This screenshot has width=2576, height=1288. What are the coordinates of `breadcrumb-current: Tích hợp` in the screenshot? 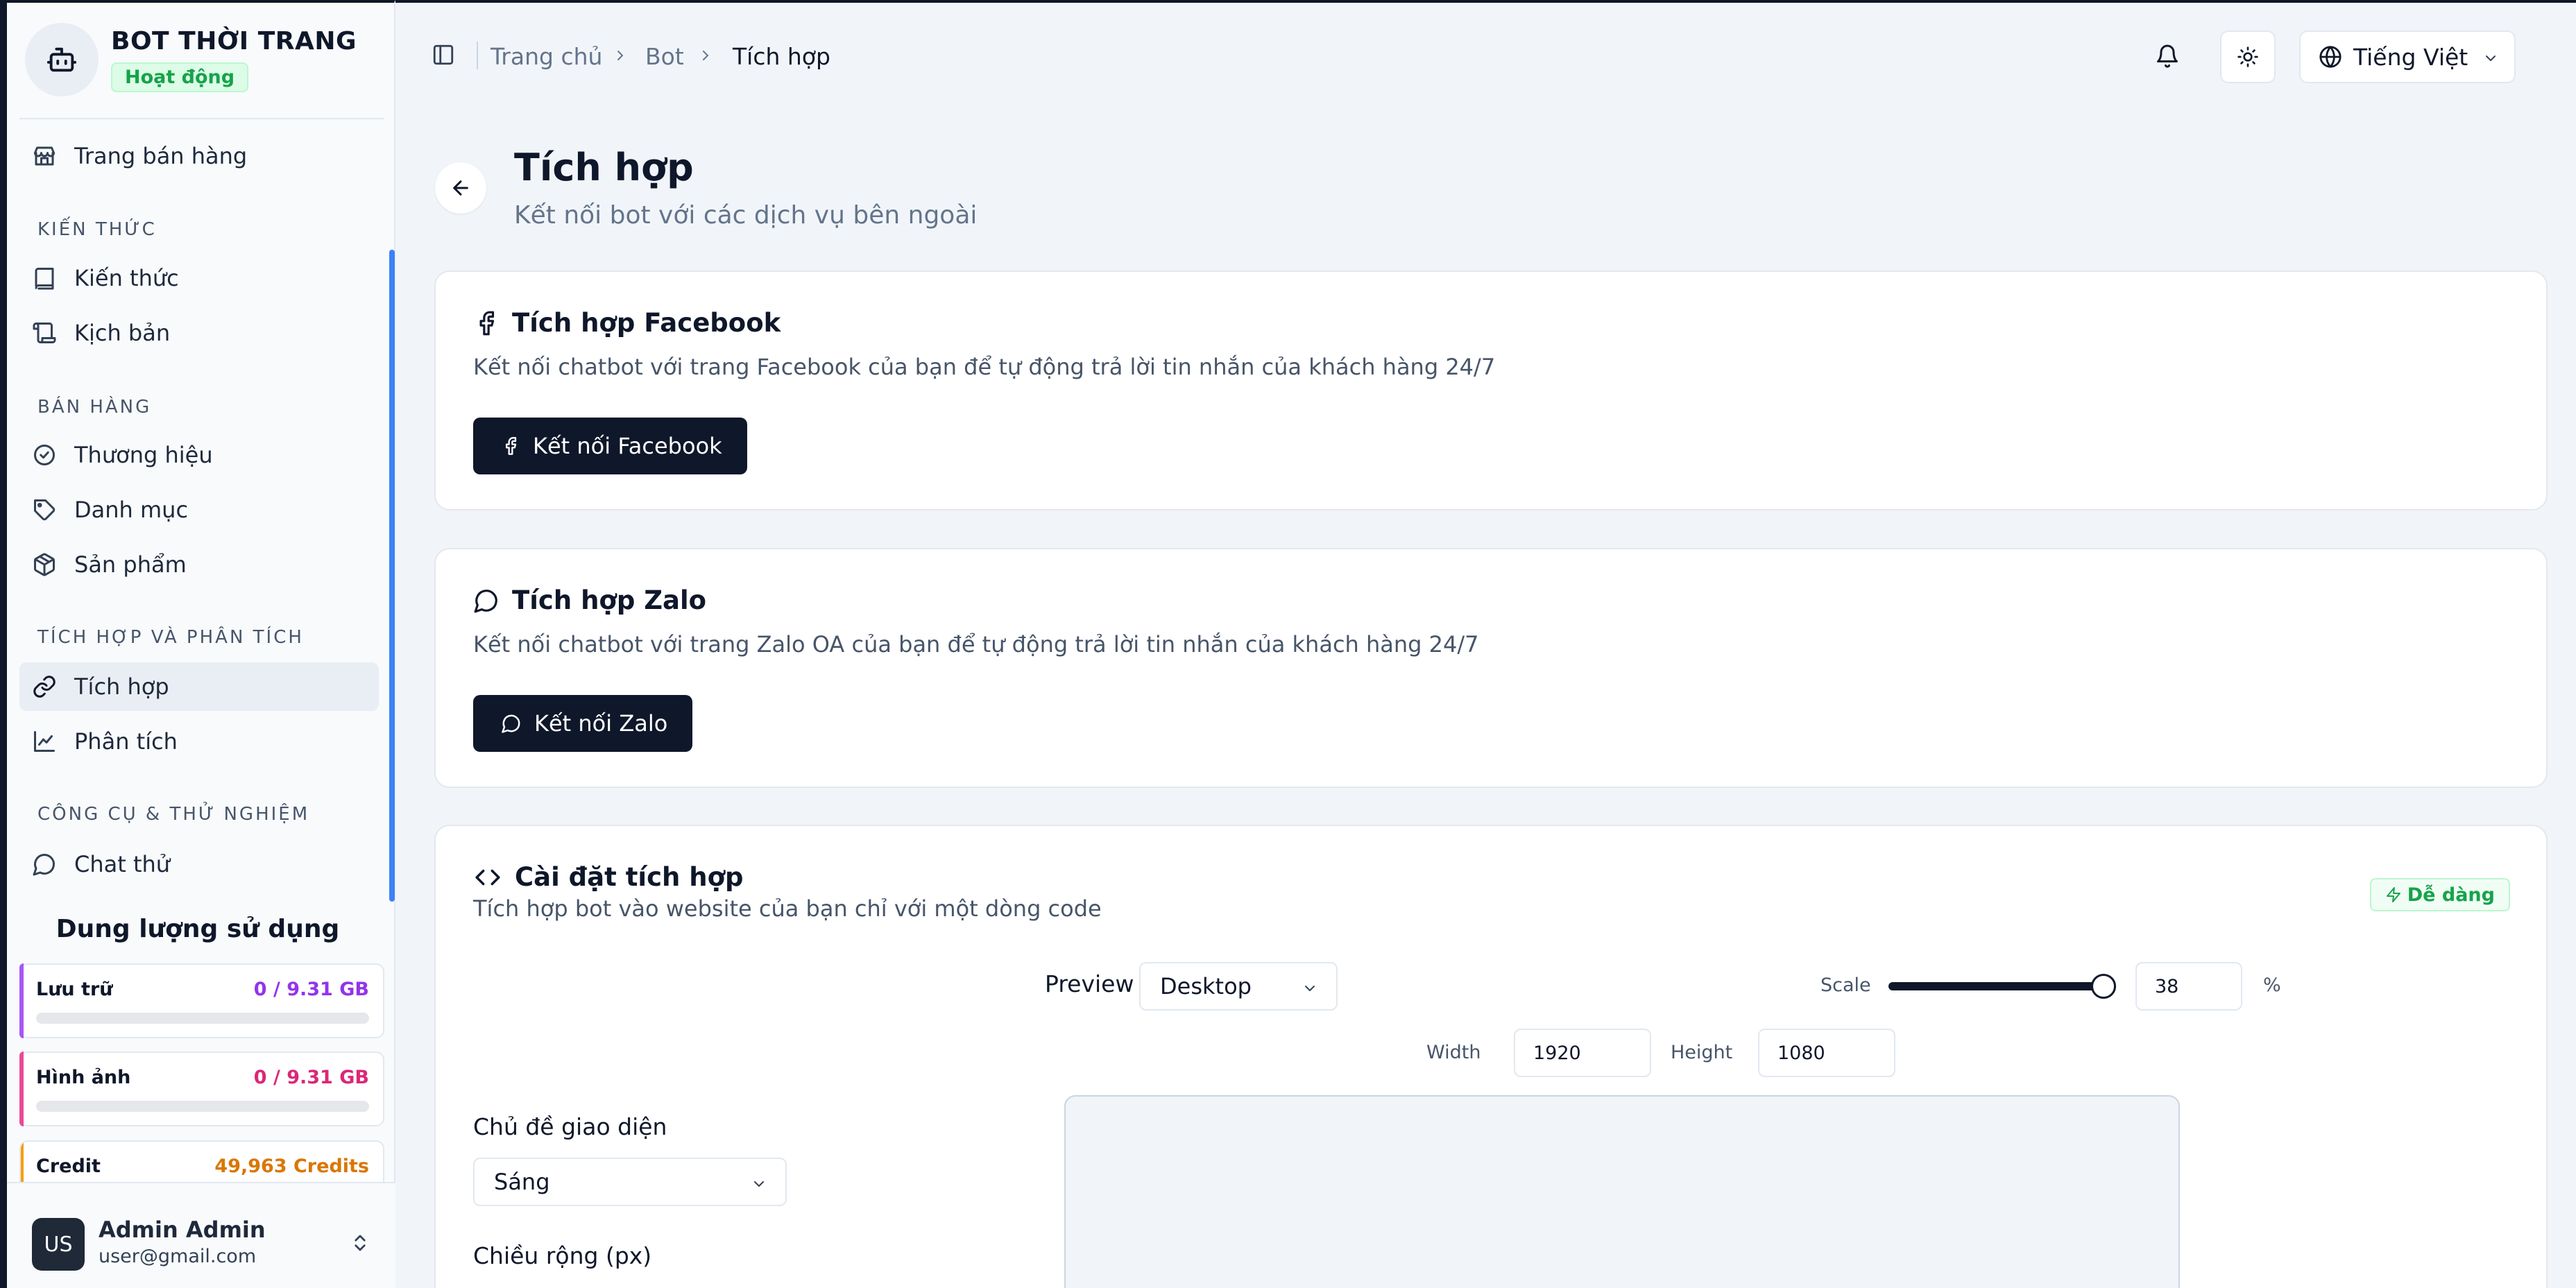 It's located at (781, 56).